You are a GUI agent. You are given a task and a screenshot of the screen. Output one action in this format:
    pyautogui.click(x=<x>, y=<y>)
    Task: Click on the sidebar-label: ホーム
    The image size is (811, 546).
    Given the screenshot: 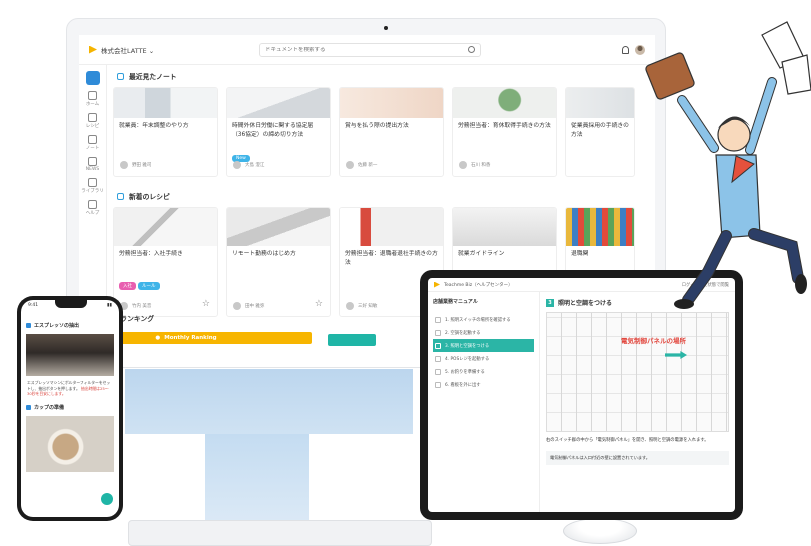 What is the action you would take?
    pyautogui.click(x=92, y=104)
    